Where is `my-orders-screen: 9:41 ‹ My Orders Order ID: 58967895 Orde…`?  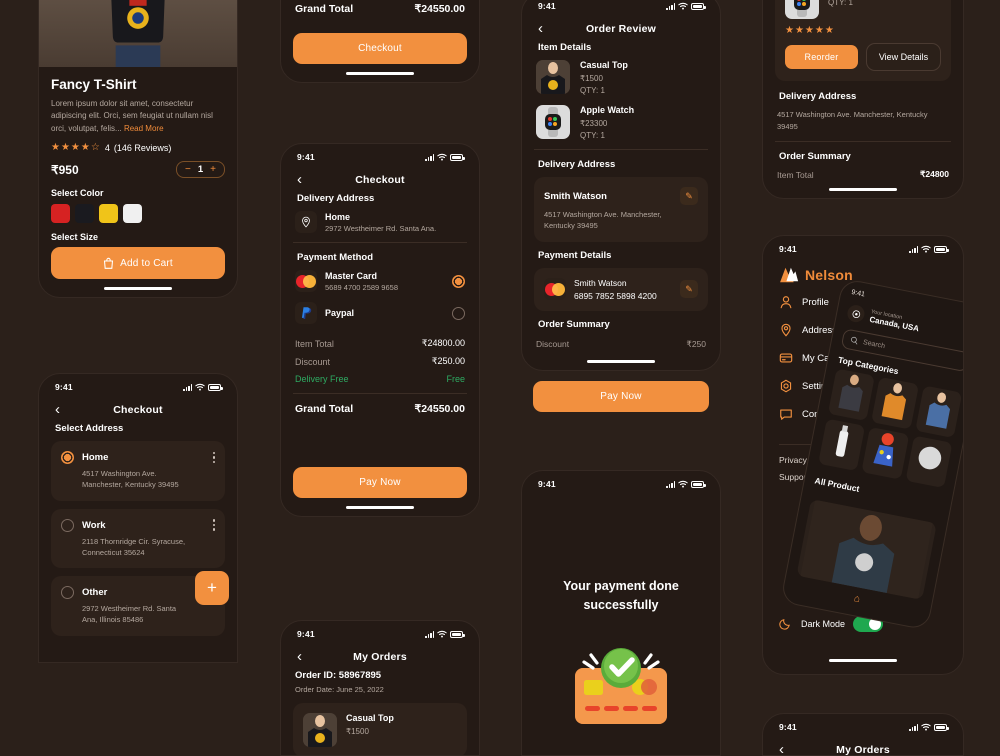
my-orders-screen: 9:41 ‹ My Orders Order ID: 58967895 Orde… is located at coordinates (380, 688).